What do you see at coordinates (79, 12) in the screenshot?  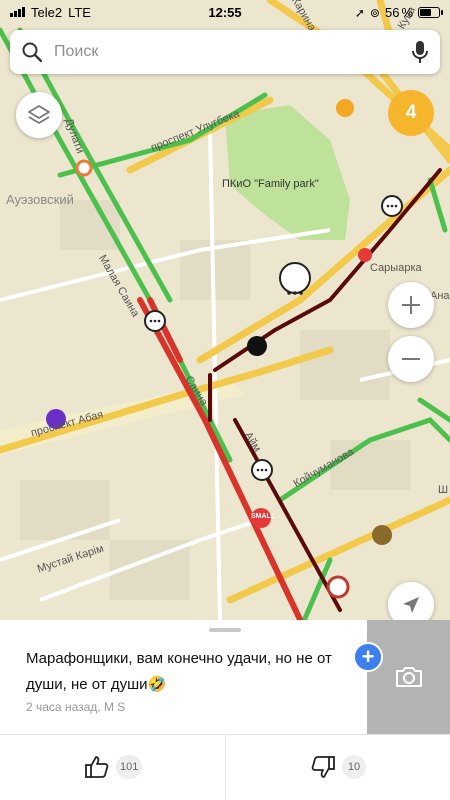 I see `network-label: LTE` at bounding box center [79, 12].